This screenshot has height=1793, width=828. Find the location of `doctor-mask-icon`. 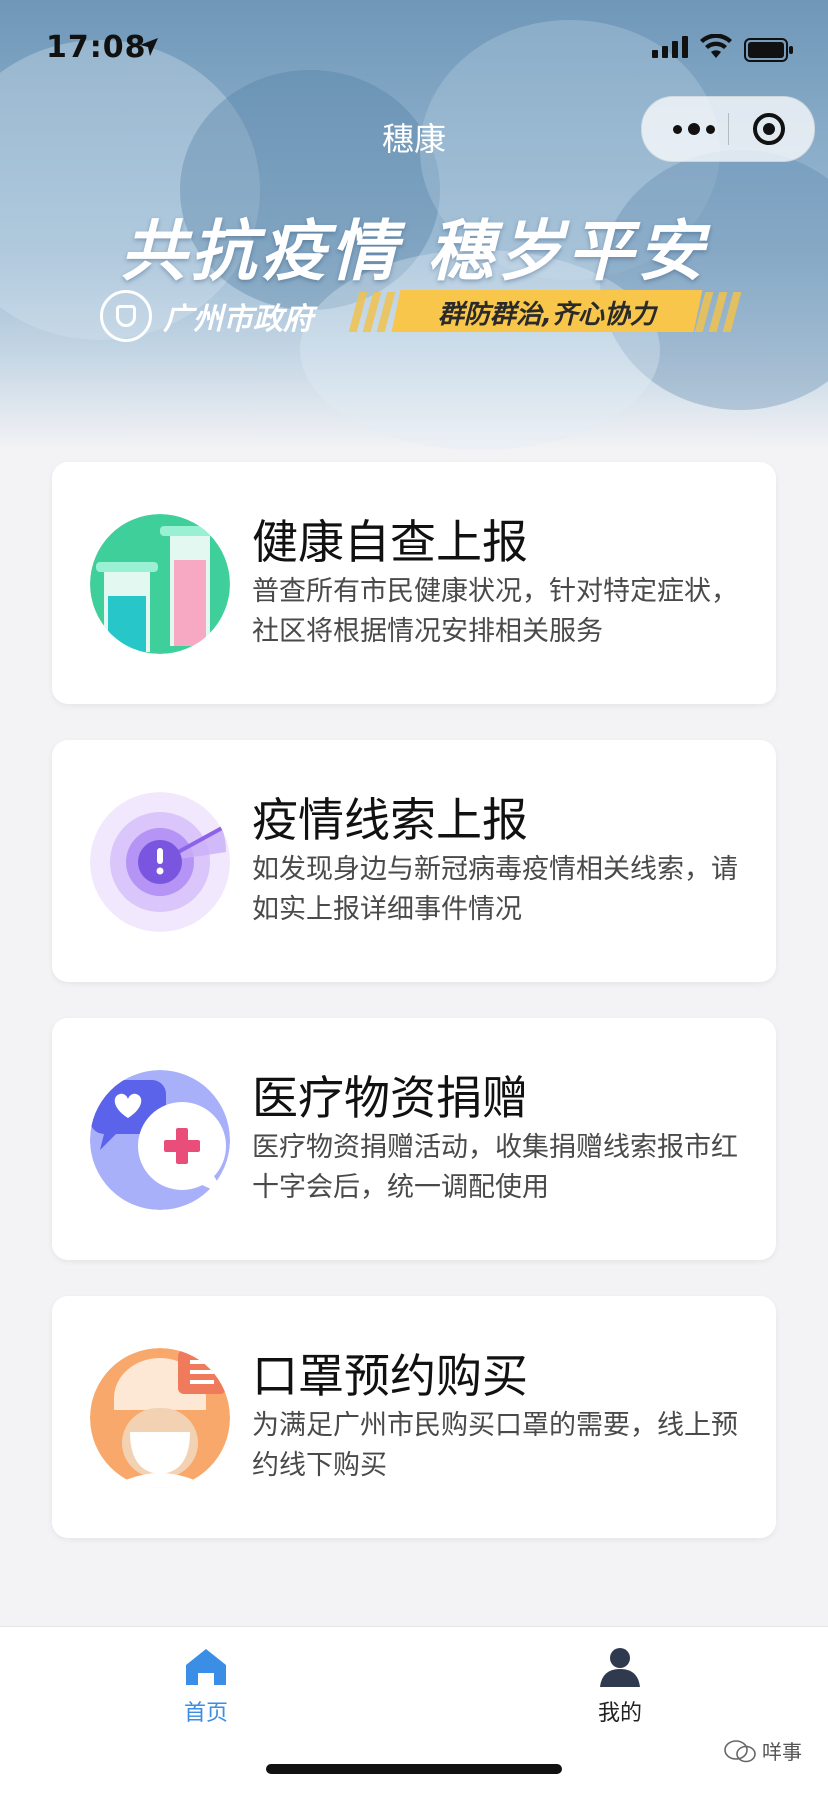

doctor-mask-icon is located at coordinates (160, 1418).